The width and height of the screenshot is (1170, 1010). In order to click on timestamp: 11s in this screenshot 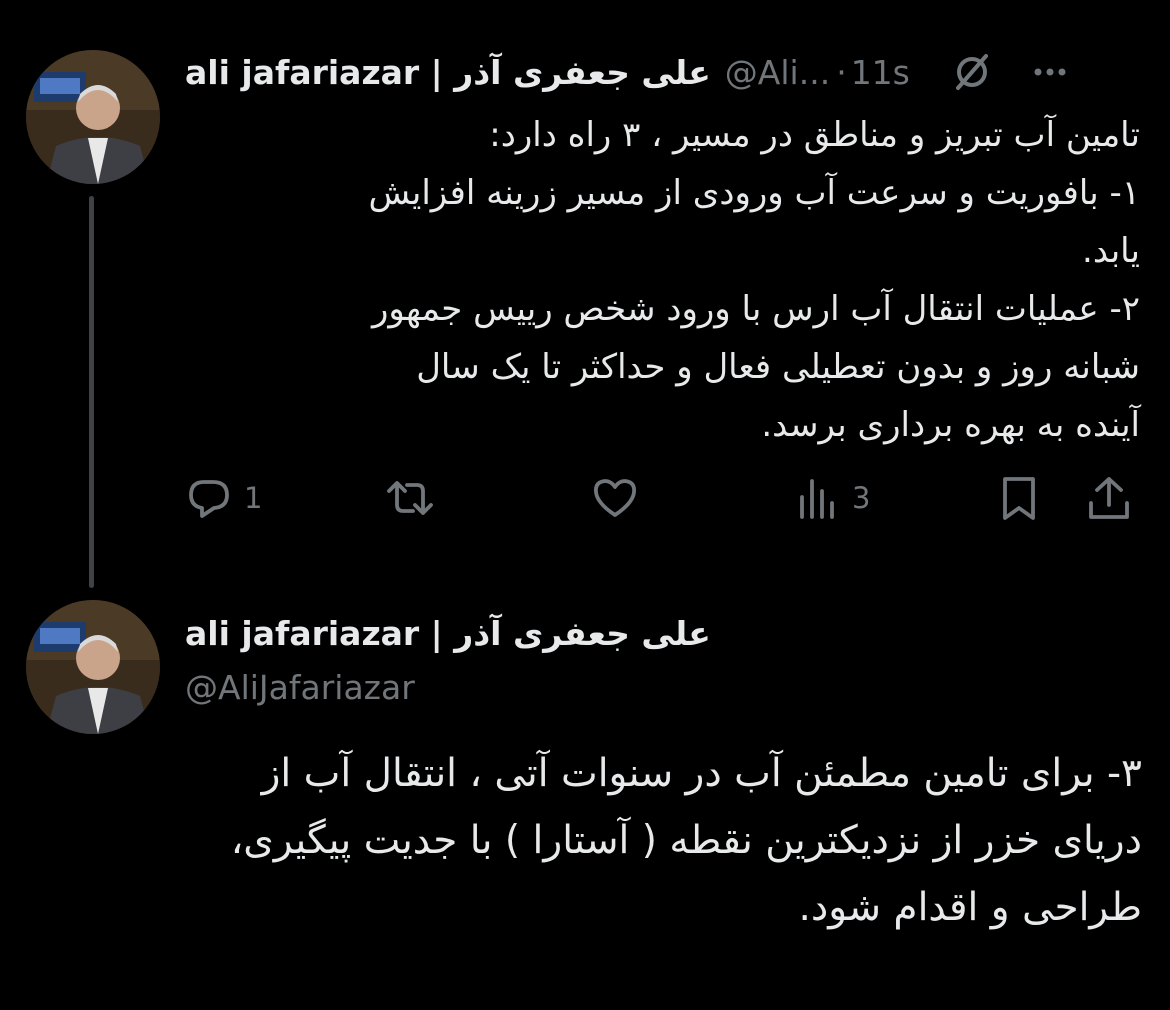, I will do `click(880, 72)`.